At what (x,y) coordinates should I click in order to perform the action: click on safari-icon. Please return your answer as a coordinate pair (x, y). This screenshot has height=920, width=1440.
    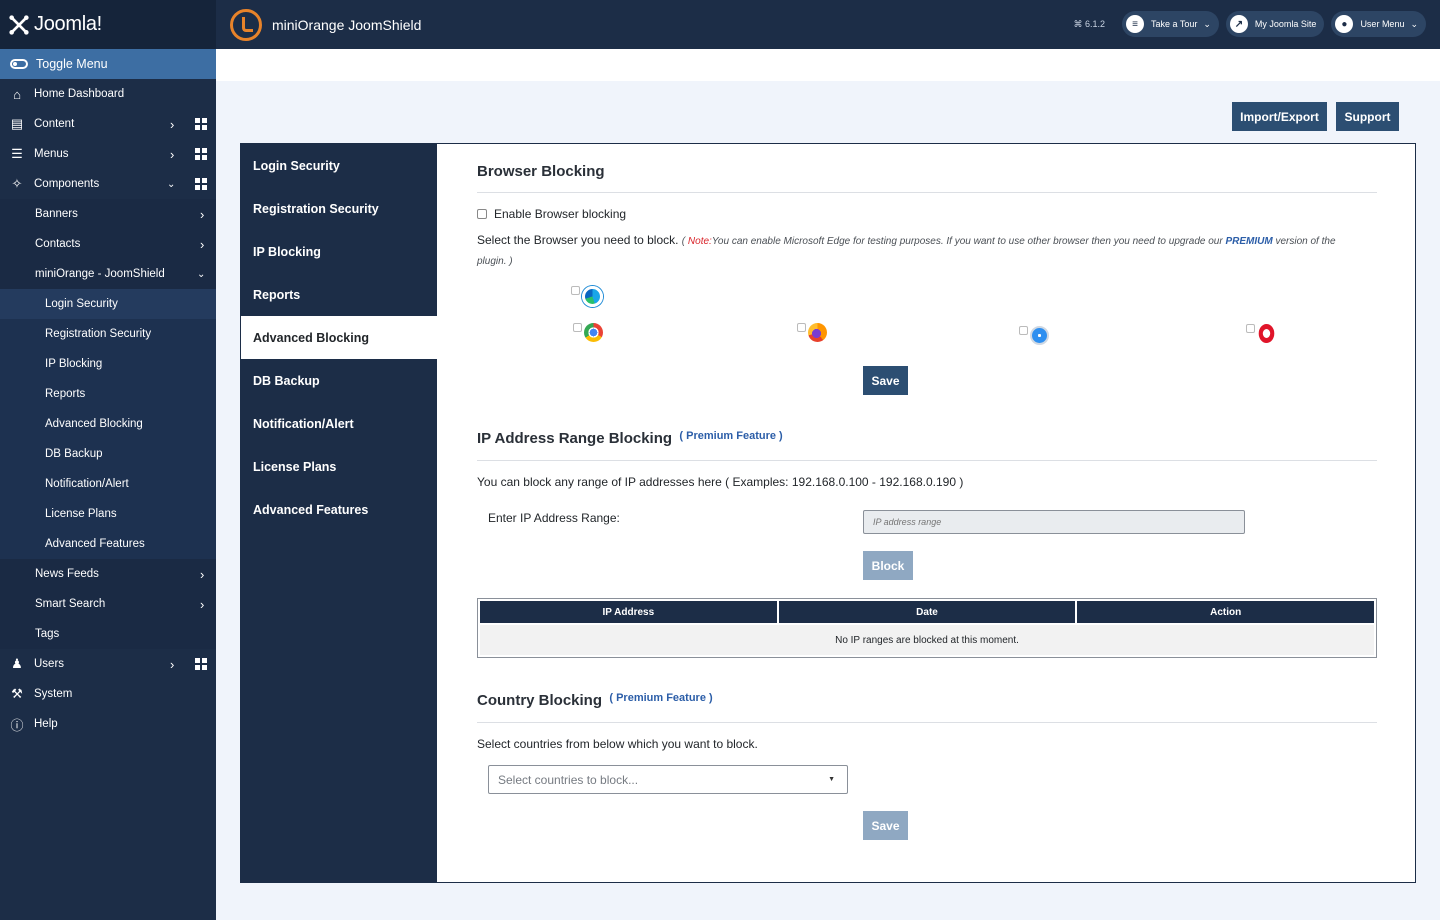
    Looking at the image, I should click on (1039, 335).